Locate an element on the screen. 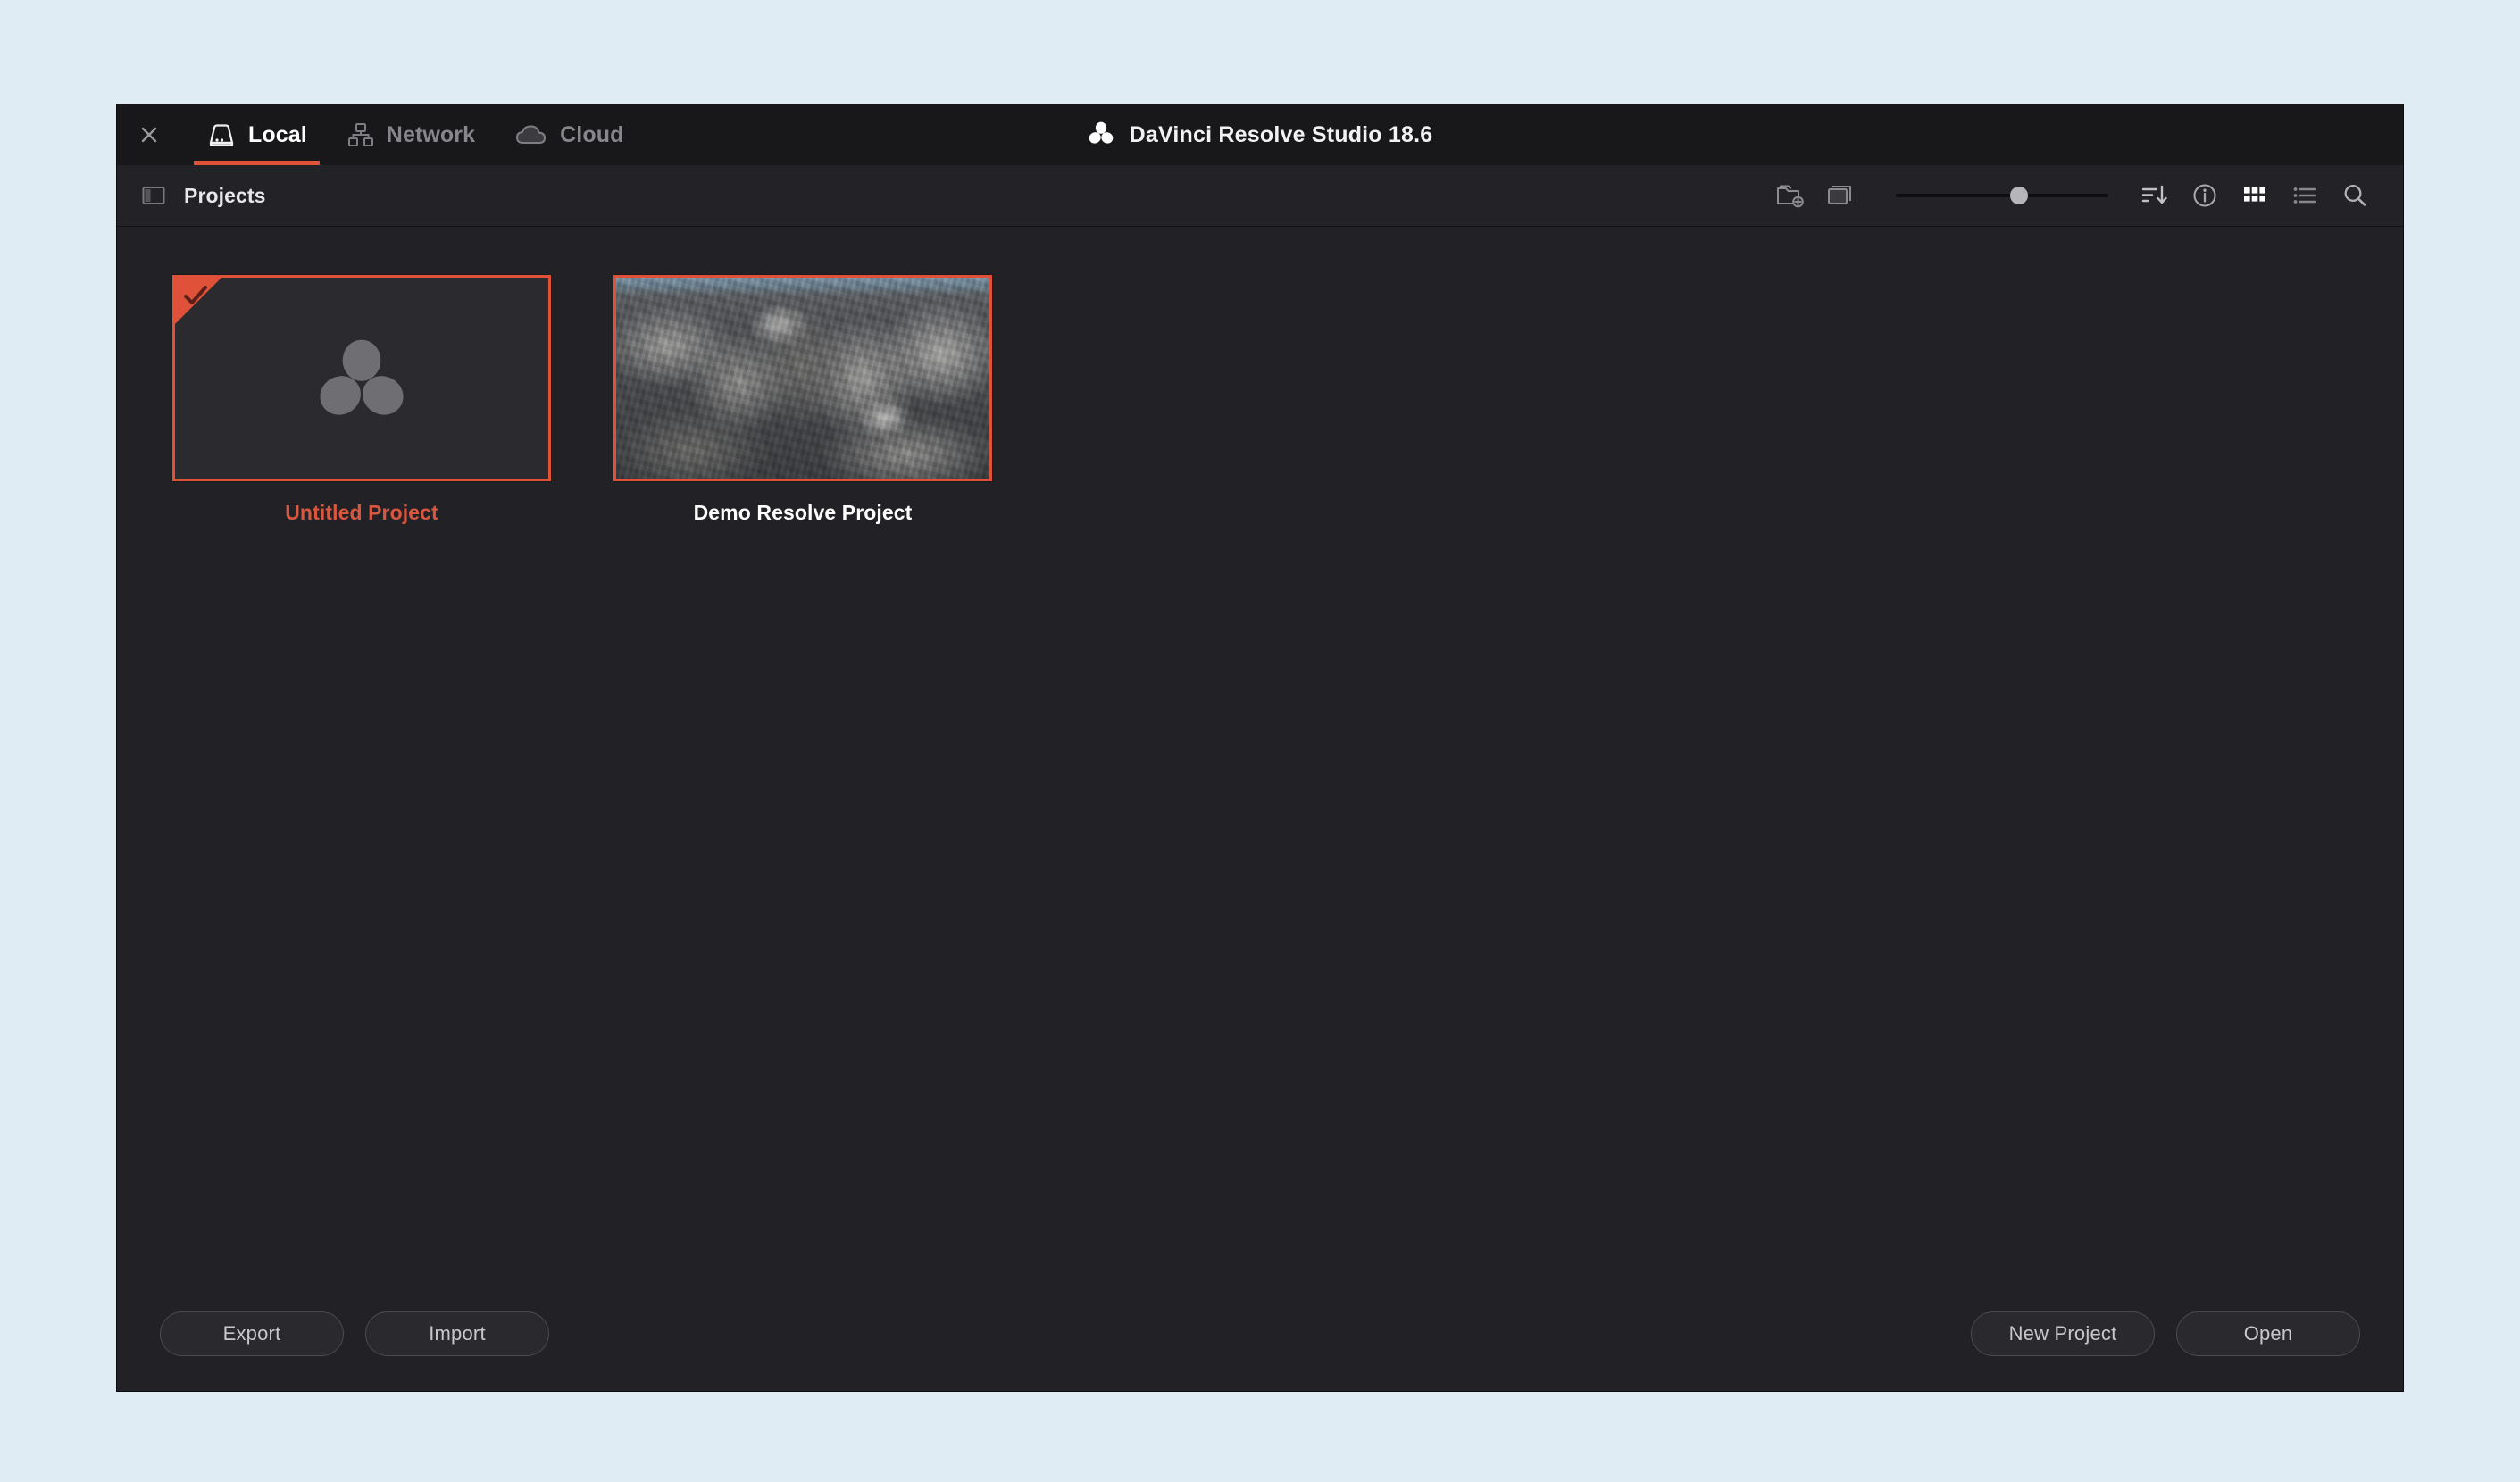 Image resolution: width=2520 pixels, height=1482 pixels. export-button: Export is located at coordinates (252, 1333).